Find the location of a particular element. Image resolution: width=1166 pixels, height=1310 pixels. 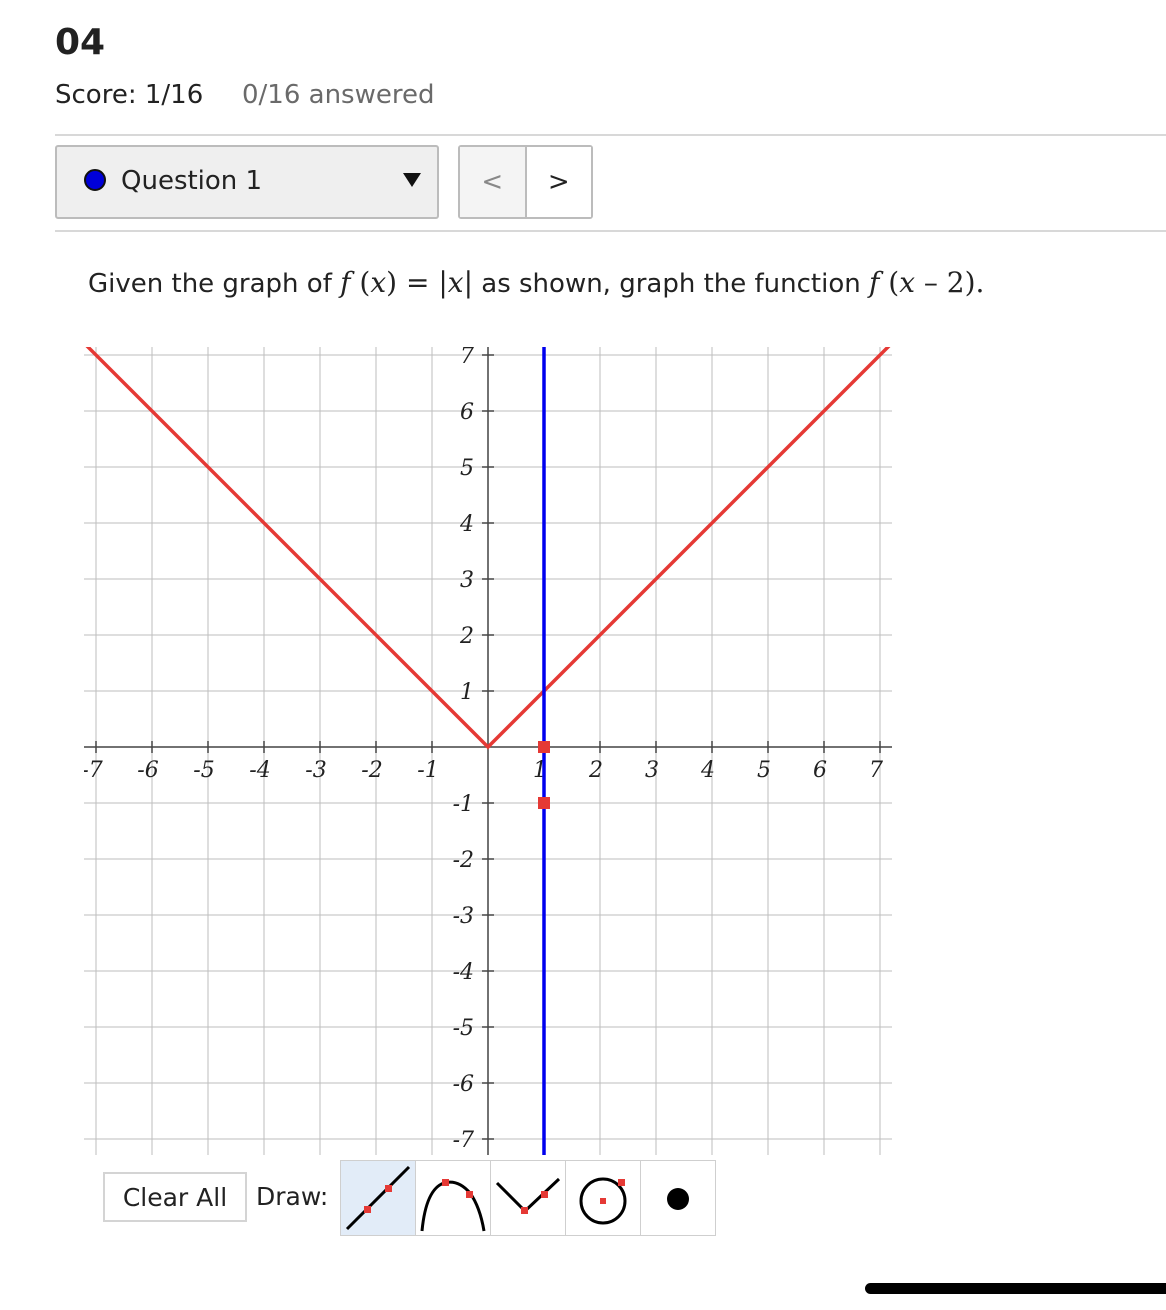

x-tick-label: -4 is located at coordinates (259, 770).